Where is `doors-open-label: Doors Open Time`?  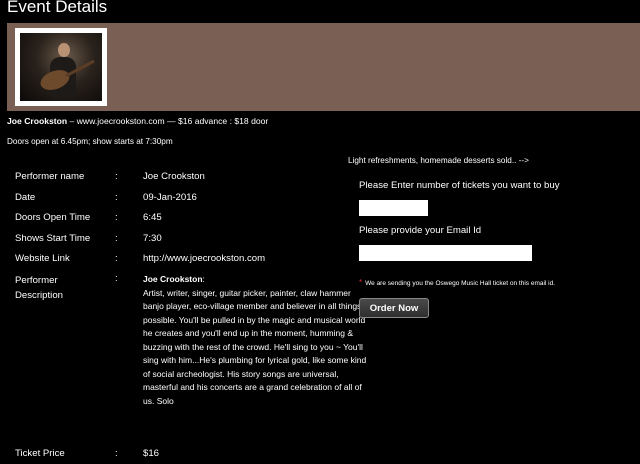
doors-open-label: Doors Open Time is located at coordinates (53, 217).